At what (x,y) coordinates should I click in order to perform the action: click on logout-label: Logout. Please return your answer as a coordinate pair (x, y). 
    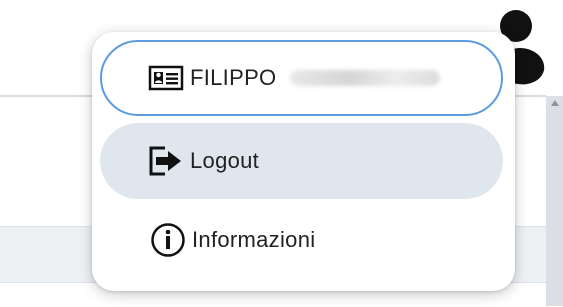
    Looking at the image, I should click on (225, 160).